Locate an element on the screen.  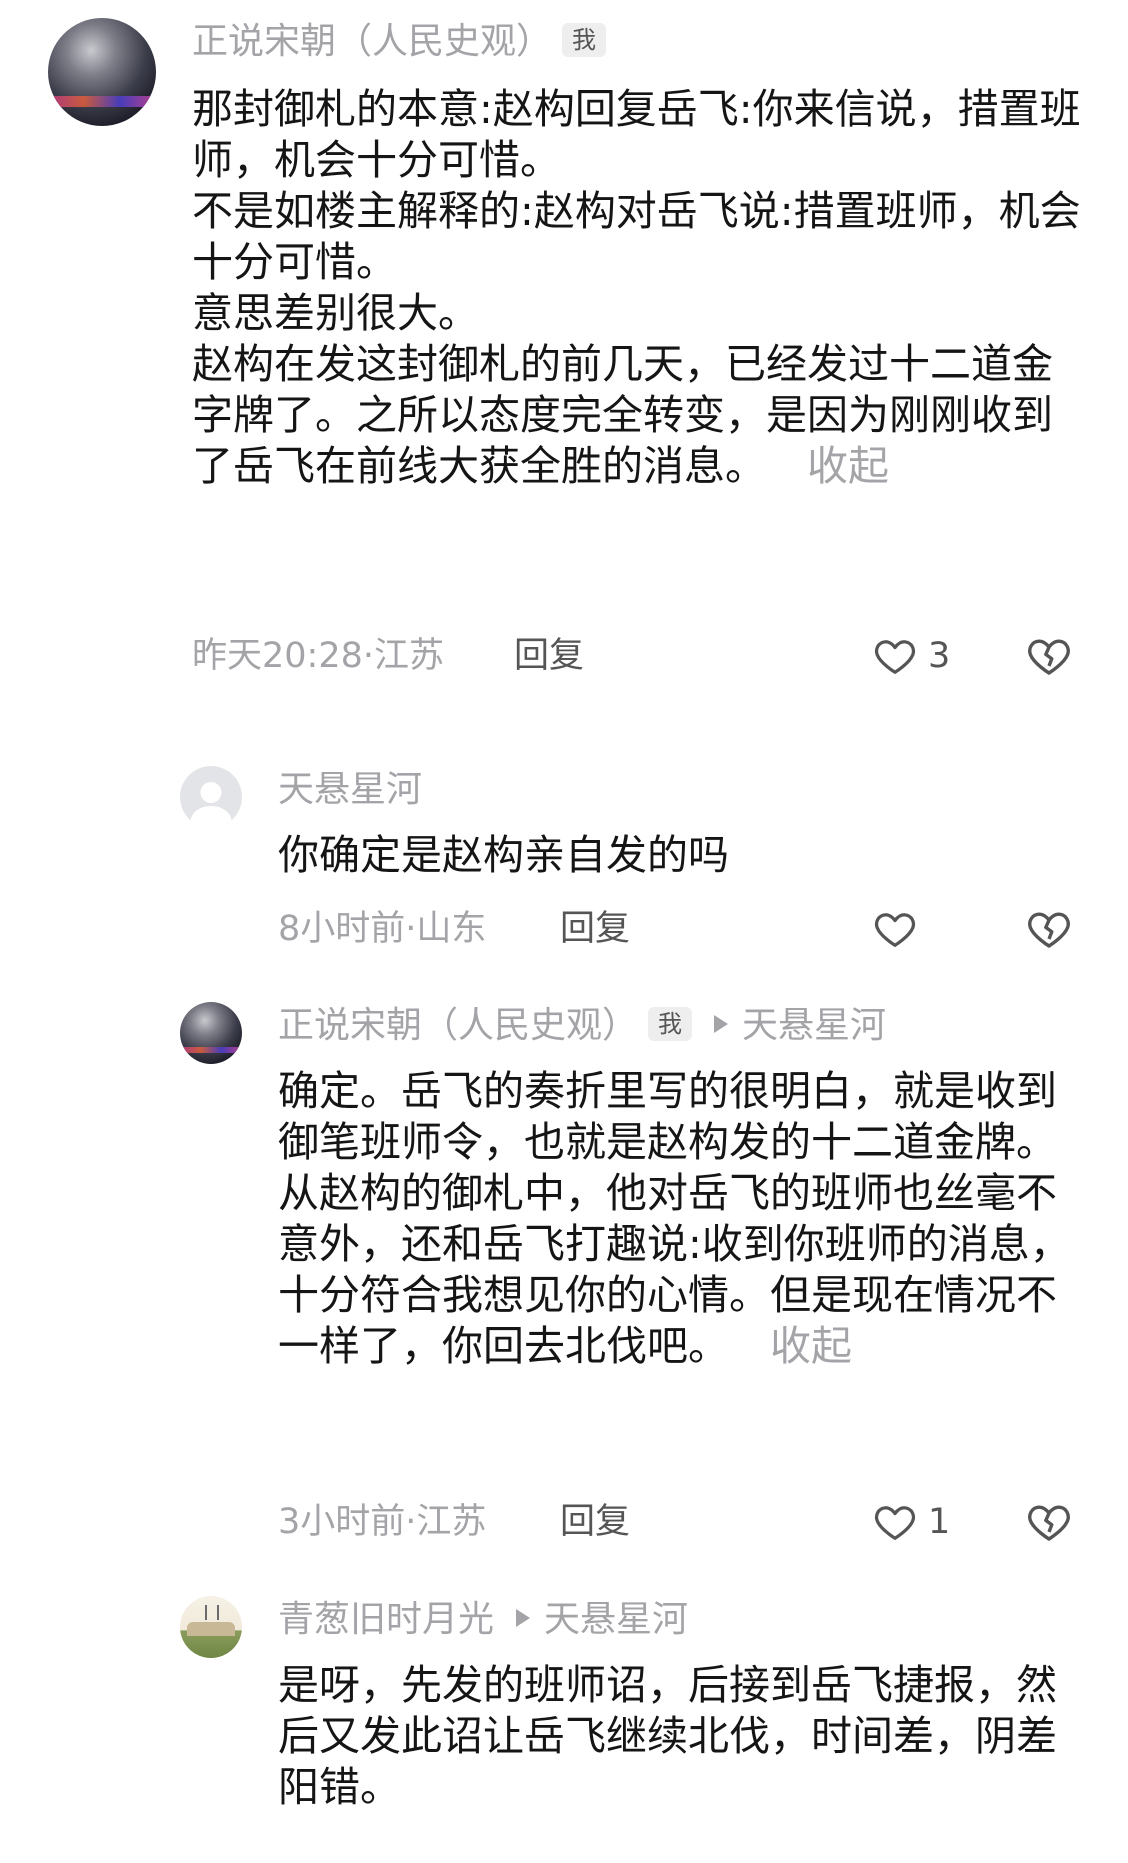
comment-paragraph: 不是如楼主解释的:赵构对岳飞说:措置班师，机会十分可惜。 is located at coordinates (636, 236).